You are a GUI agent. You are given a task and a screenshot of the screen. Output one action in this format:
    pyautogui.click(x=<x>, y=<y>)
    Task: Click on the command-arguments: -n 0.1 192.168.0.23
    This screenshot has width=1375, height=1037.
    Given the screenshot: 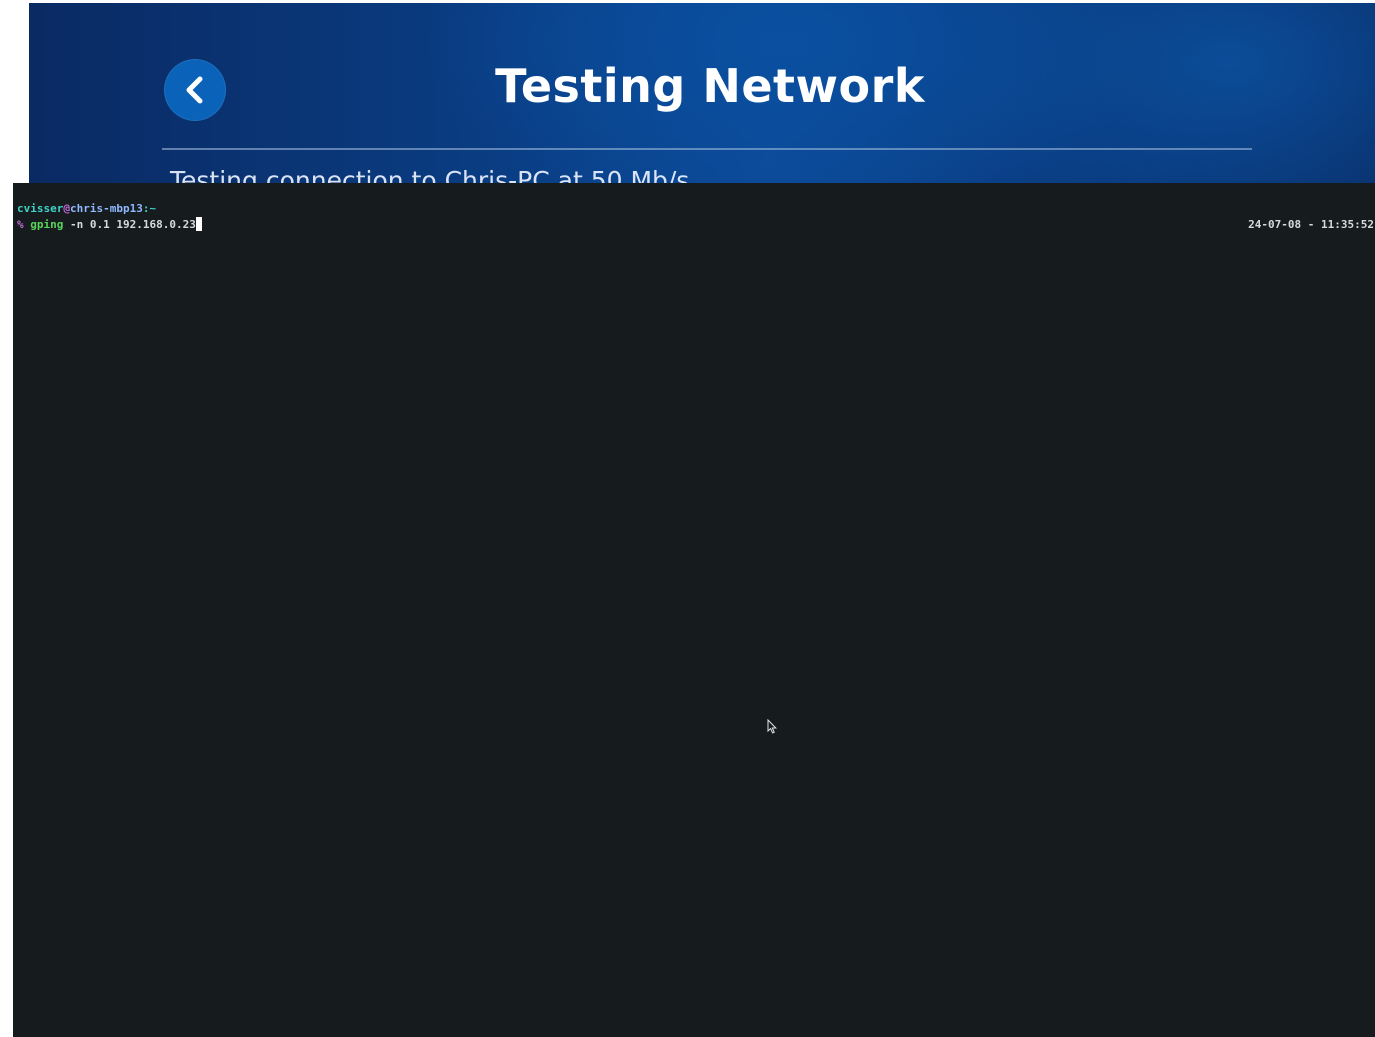 What is the action you would take?
    pyautogui.click(x=129, y=224)
    